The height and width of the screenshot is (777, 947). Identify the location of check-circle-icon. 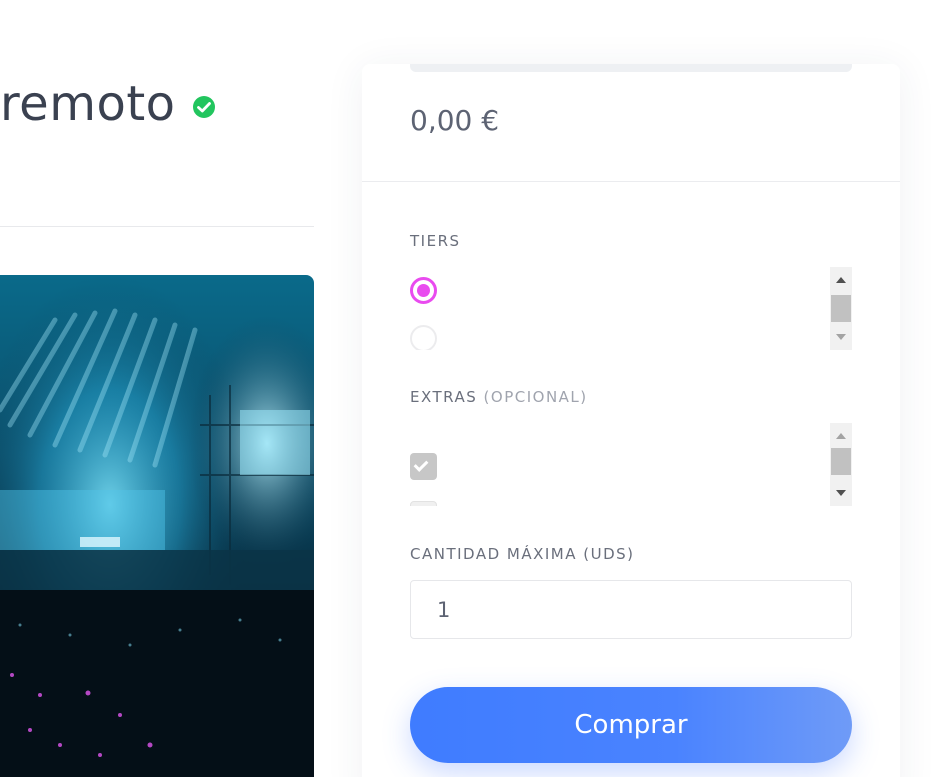
(203, 107).